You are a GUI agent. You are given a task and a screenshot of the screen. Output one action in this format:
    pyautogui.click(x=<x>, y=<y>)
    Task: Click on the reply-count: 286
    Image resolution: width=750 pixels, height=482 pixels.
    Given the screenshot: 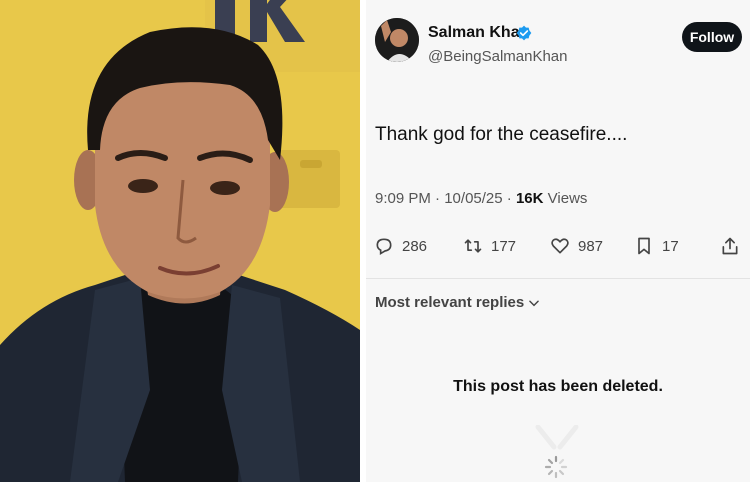 What is the action you would take?
    pyautogui.click(x=415, y=246)
    